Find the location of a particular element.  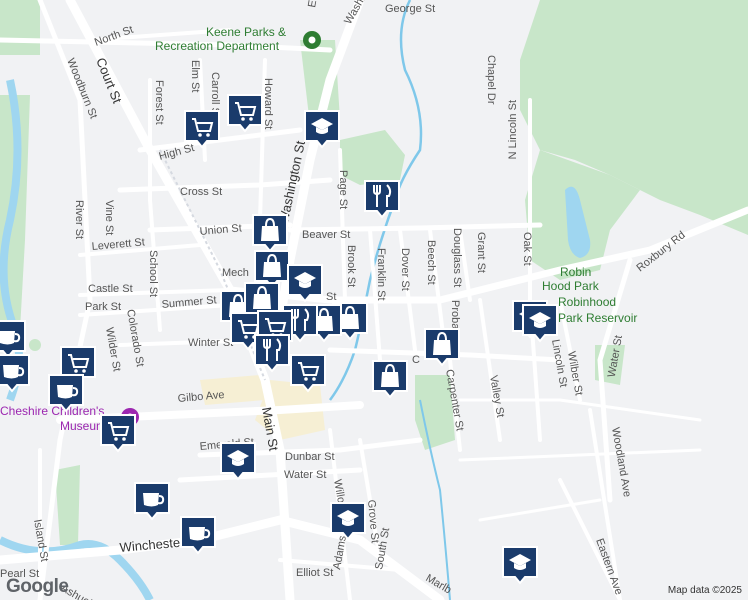

google-logo: Google is located at coordinates (37, 586).